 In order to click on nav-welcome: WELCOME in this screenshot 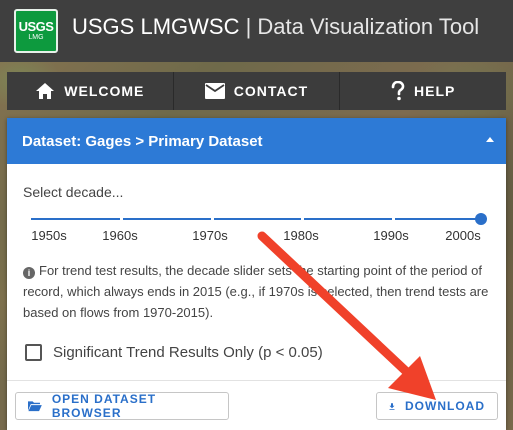, I will do `click(90, 91)`.